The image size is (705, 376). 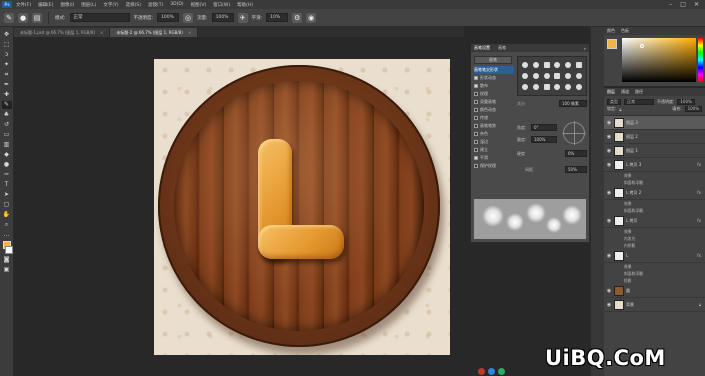 What do you see at coordinates (611, 31) in the screenshot?
I see `tab-color: 颜色` at bounding box center [611, 31].